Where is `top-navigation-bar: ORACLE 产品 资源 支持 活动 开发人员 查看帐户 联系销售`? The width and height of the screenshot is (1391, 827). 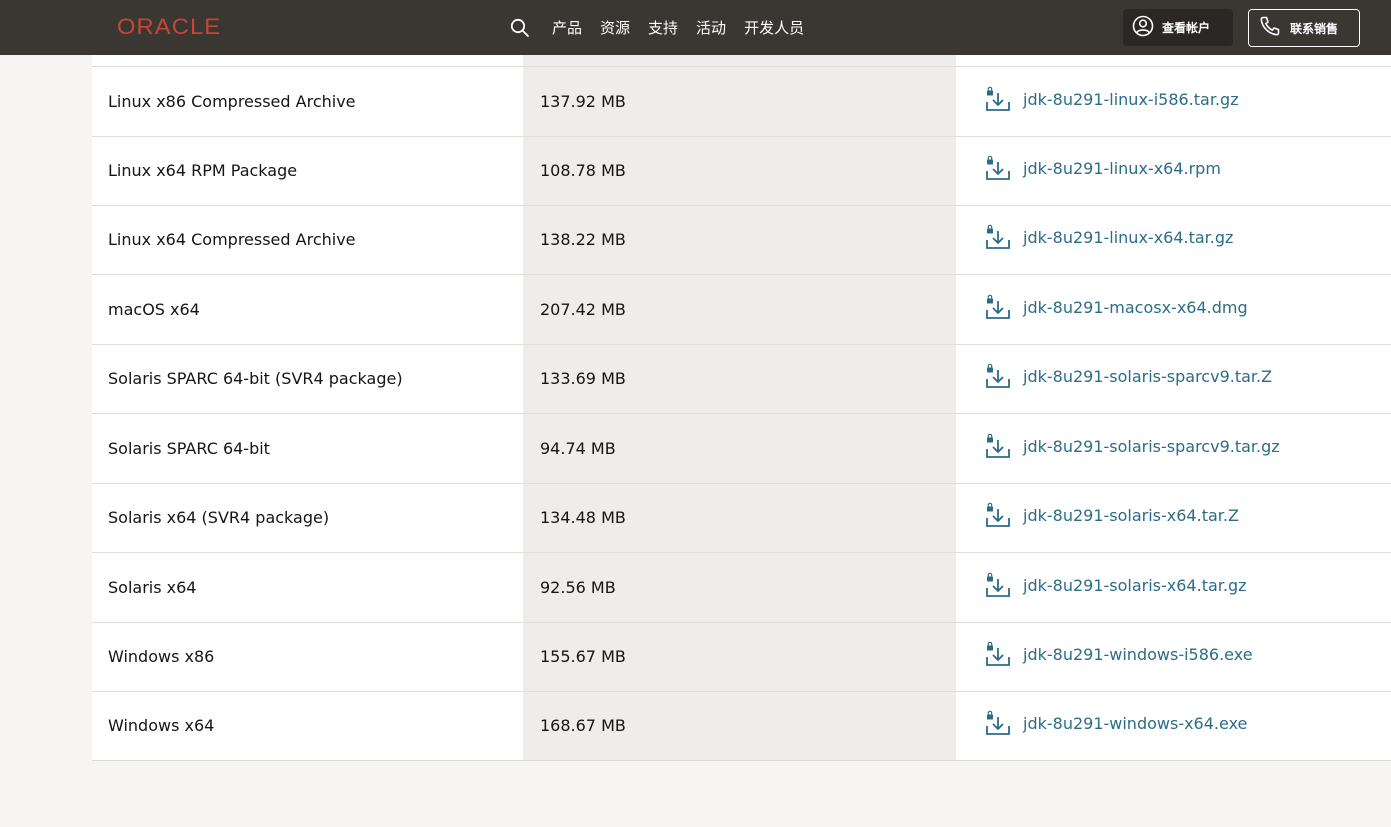 top-navigation-bar: ORACLE 产品 资源 支持 活动 开发人员 查看帐户 联系销售 is located at coordinates (695, 27).